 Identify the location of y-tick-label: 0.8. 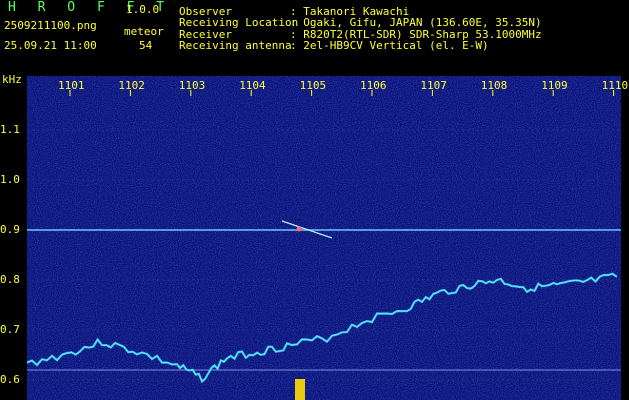
(10, 279).